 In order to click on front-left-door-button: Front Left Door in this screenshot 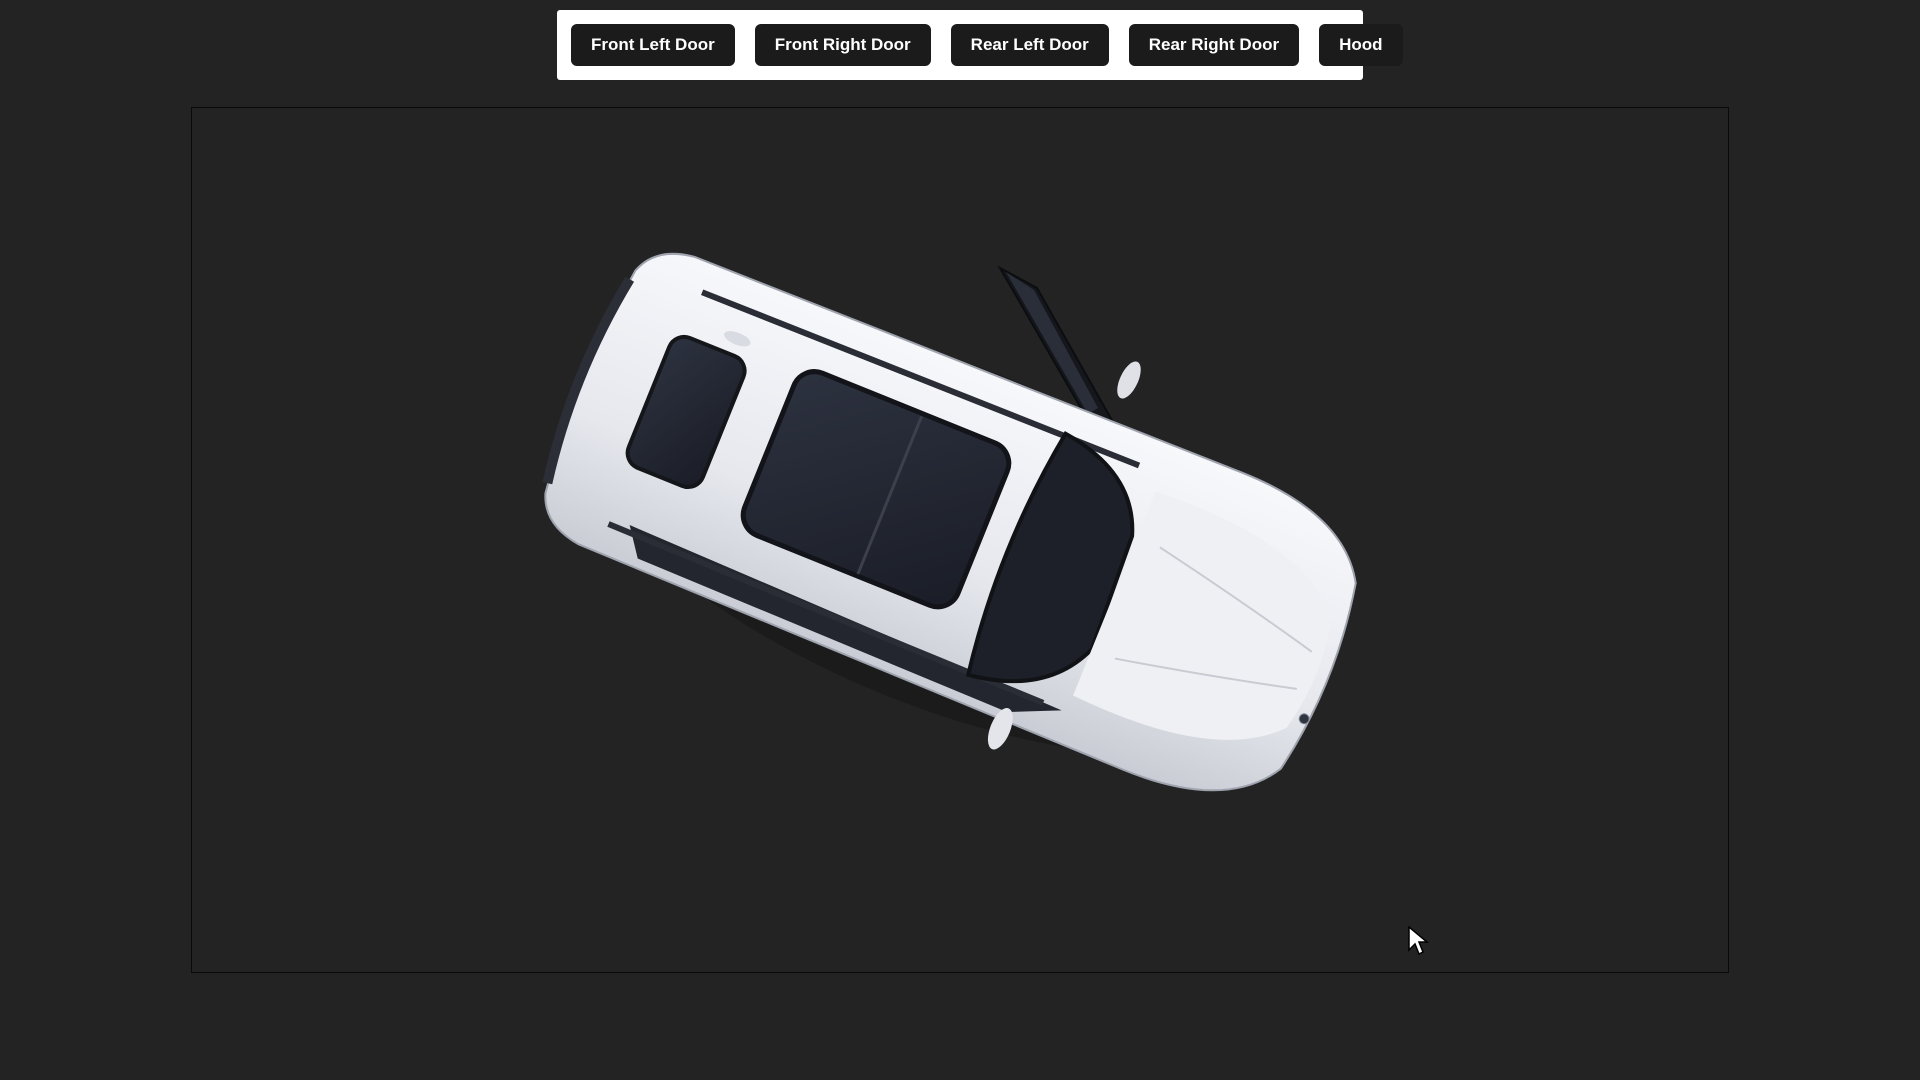, I will do `click(653, 45)`.